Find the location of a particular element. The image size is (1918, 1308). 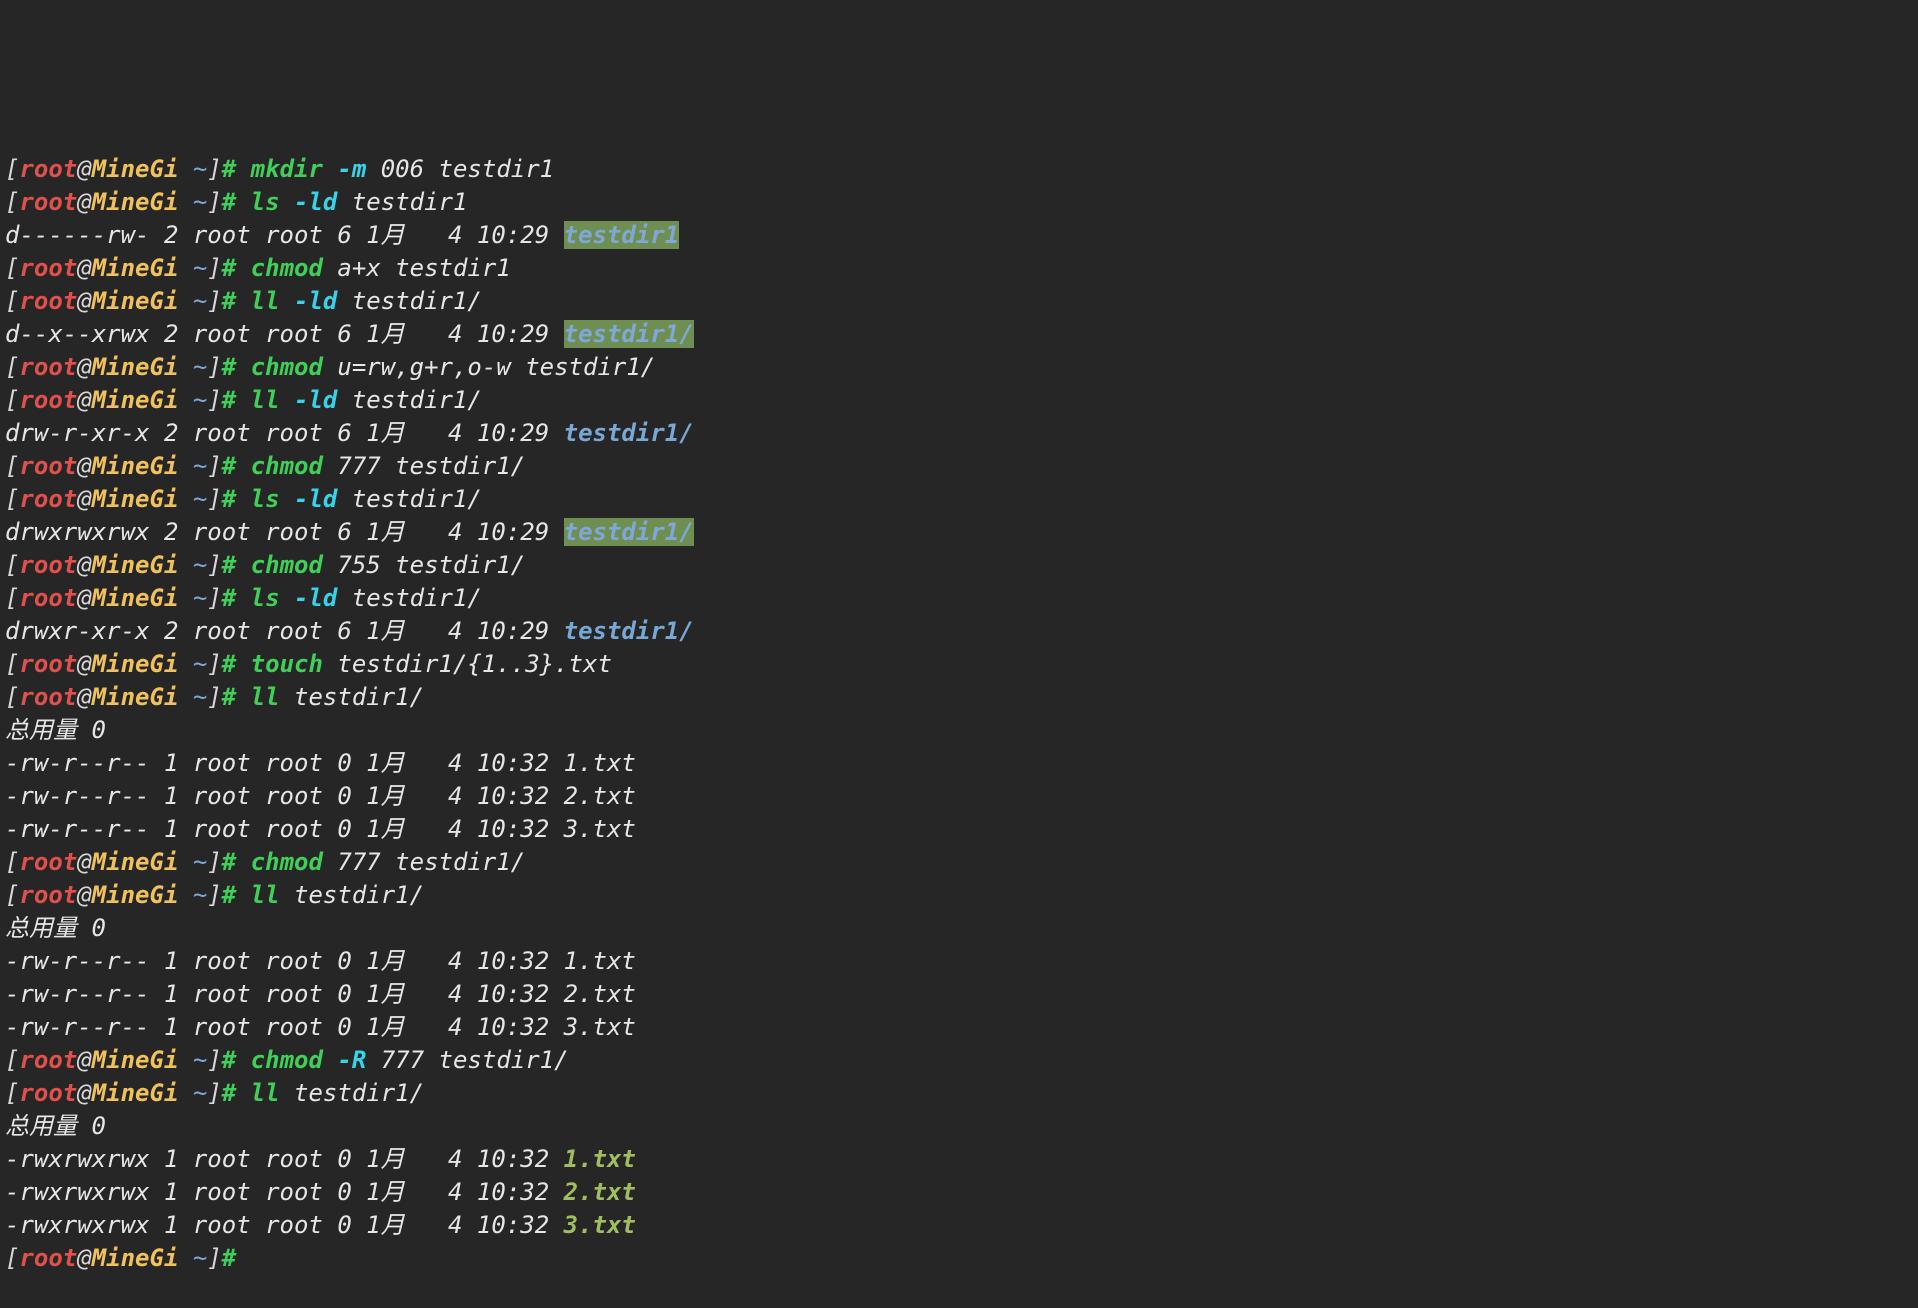

command-line: [root@MineGi ~]# is located at coordinates (955, 1258).